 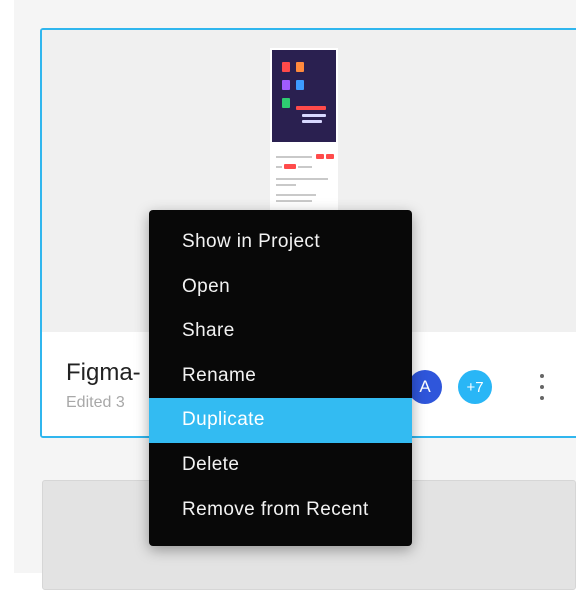 I want to click on collaborator-avatar: A, so click(x=425, y=387).